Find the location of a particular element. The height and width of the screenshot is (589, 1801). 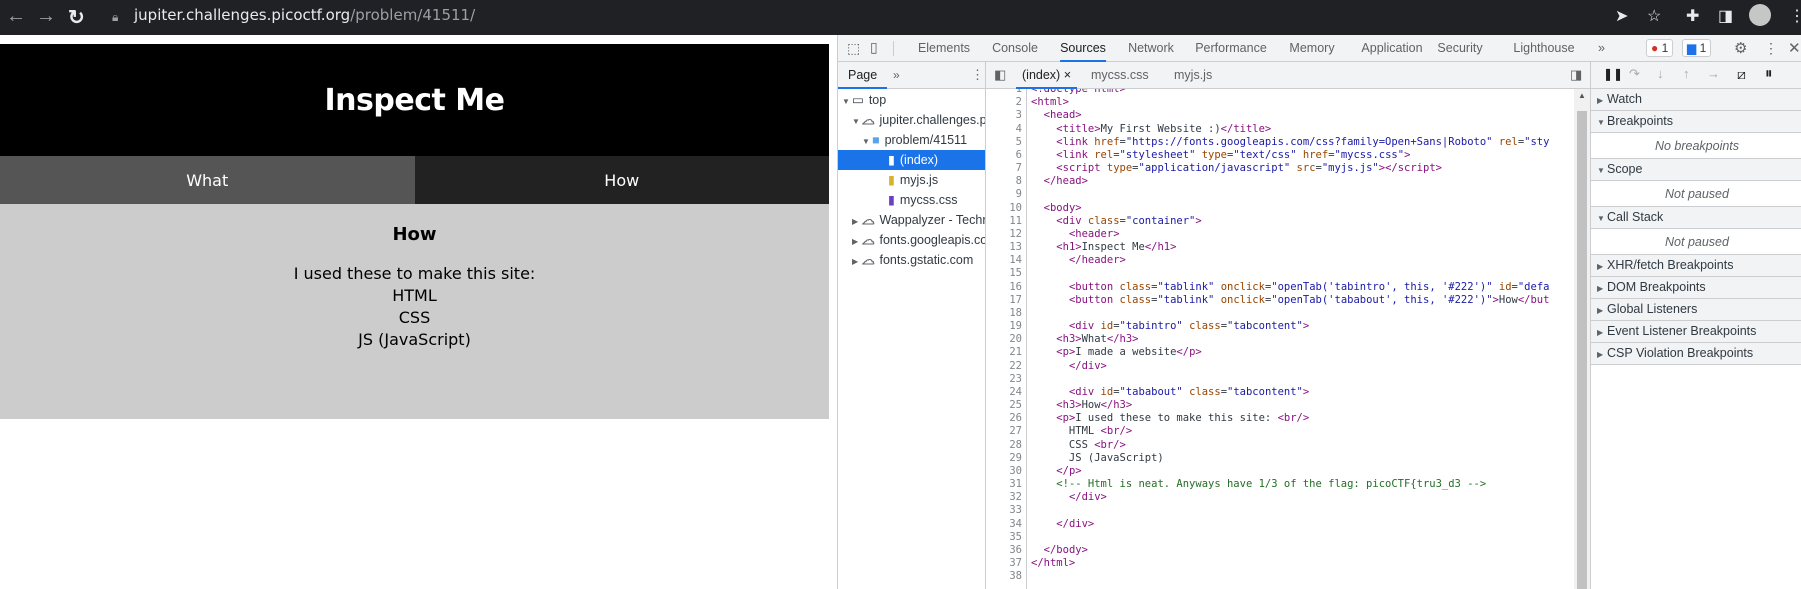

section-call-stack: ▼ Call Stack is located at coordinates (1696, 218).